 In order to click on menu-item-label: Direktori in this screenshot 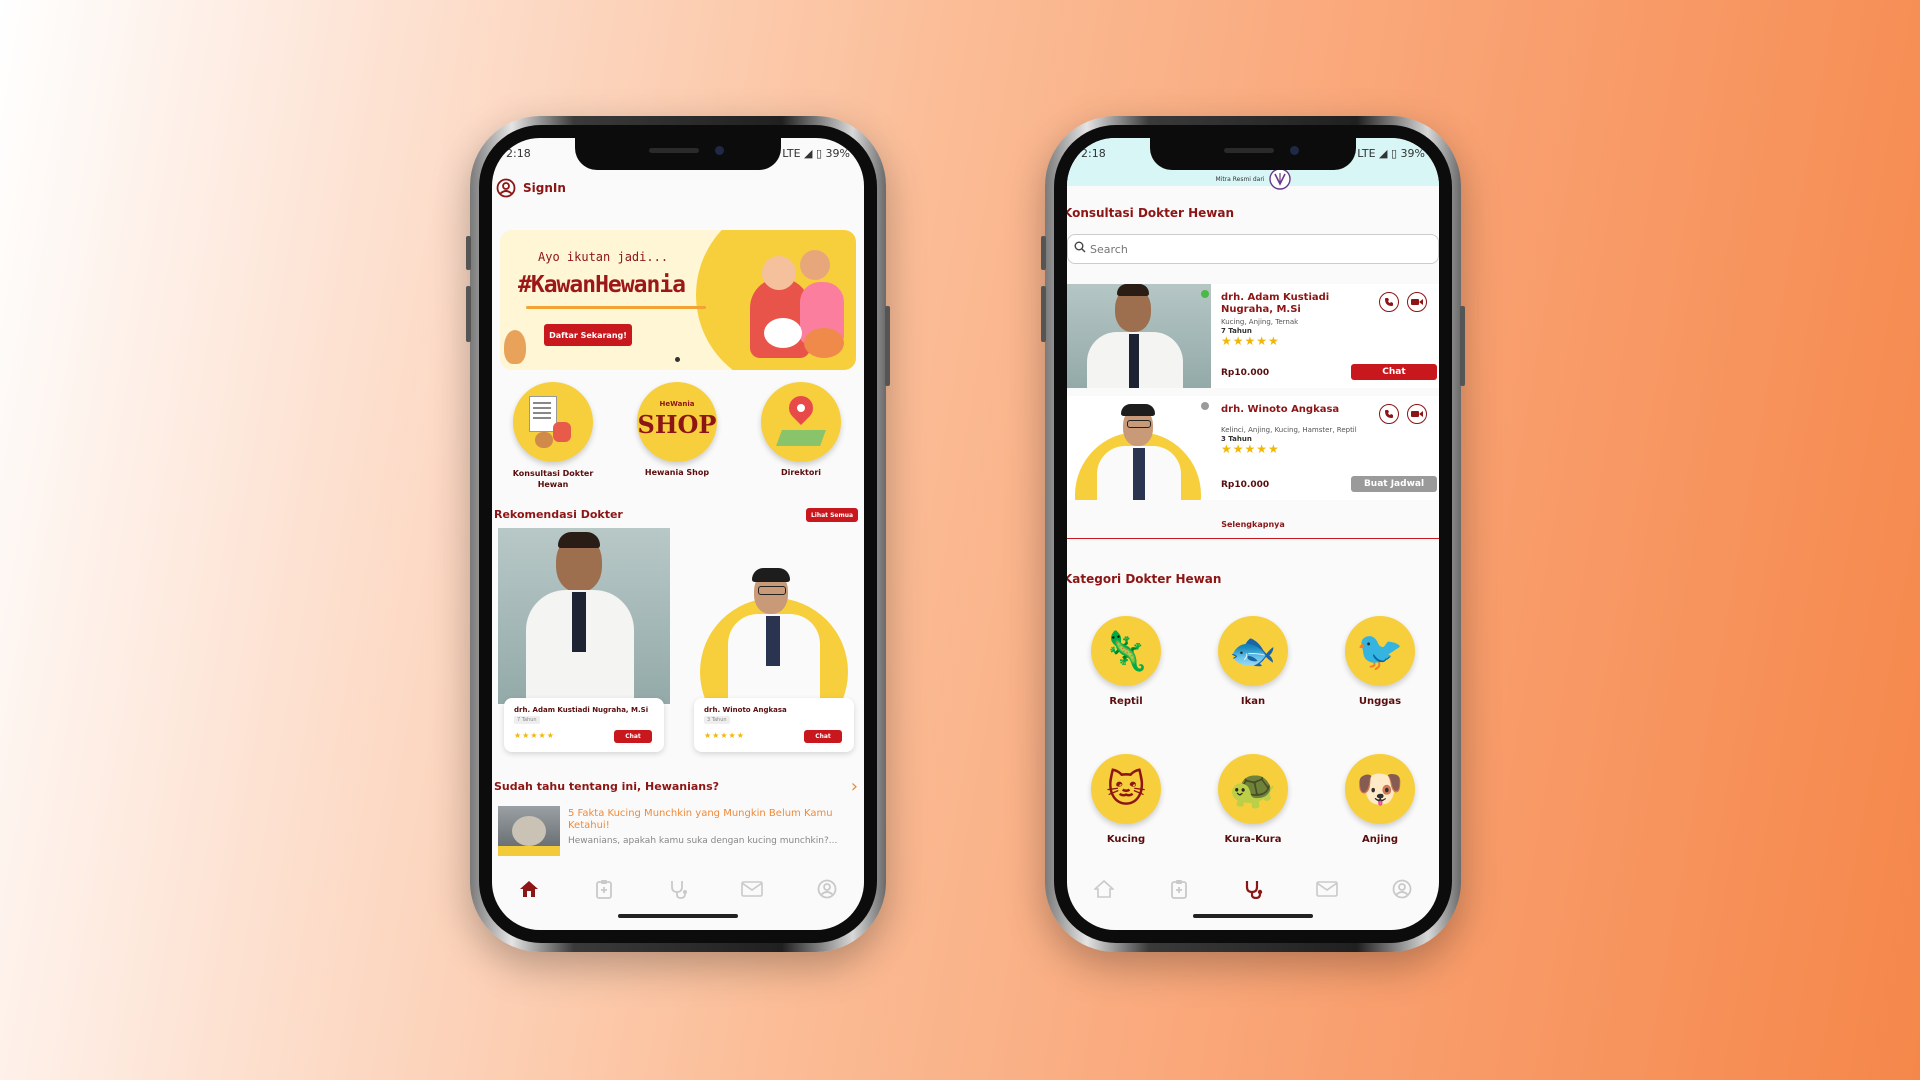, I will do `click(801, 472)`.